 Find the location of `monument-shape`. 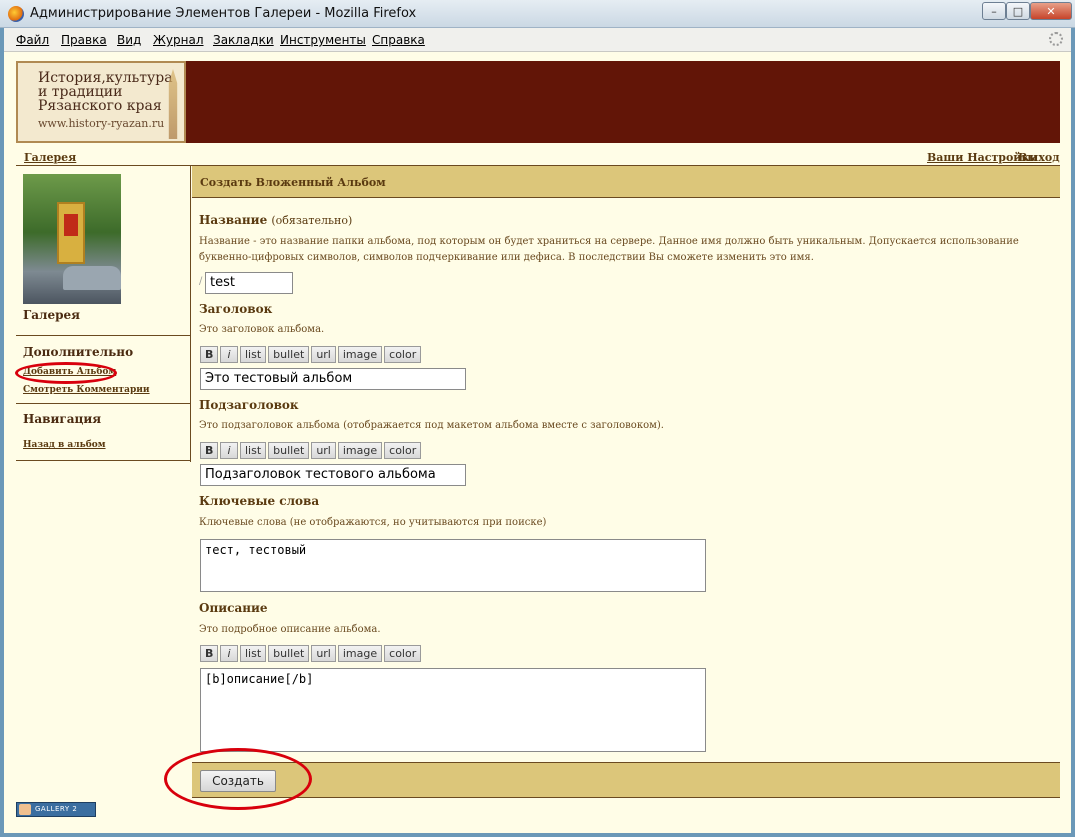

monument-shape is located at coordinates (71, 233).